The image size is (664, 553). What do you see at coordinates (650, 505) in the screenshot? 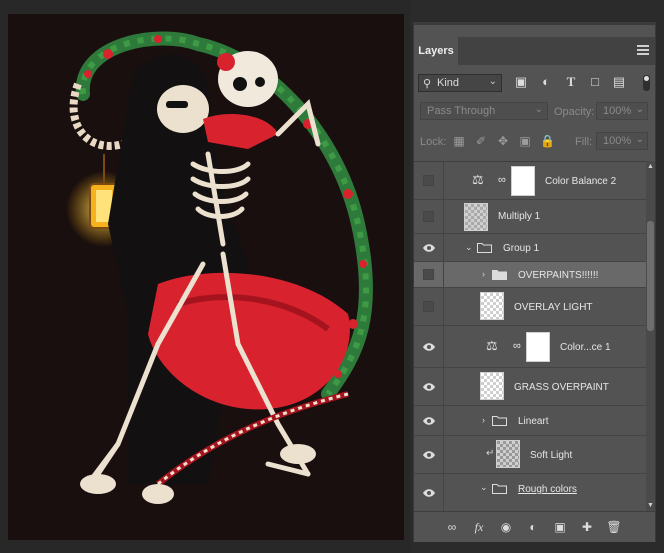
I see `scroll-down-icon: ▼` at bounding box center [650, 505].